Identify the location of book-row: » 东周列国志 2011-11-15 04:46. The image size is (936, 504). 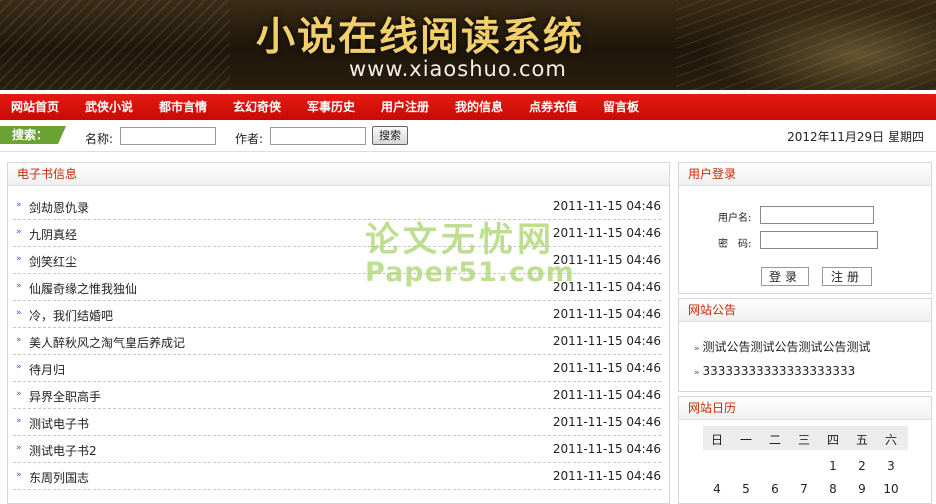
(337, 476).